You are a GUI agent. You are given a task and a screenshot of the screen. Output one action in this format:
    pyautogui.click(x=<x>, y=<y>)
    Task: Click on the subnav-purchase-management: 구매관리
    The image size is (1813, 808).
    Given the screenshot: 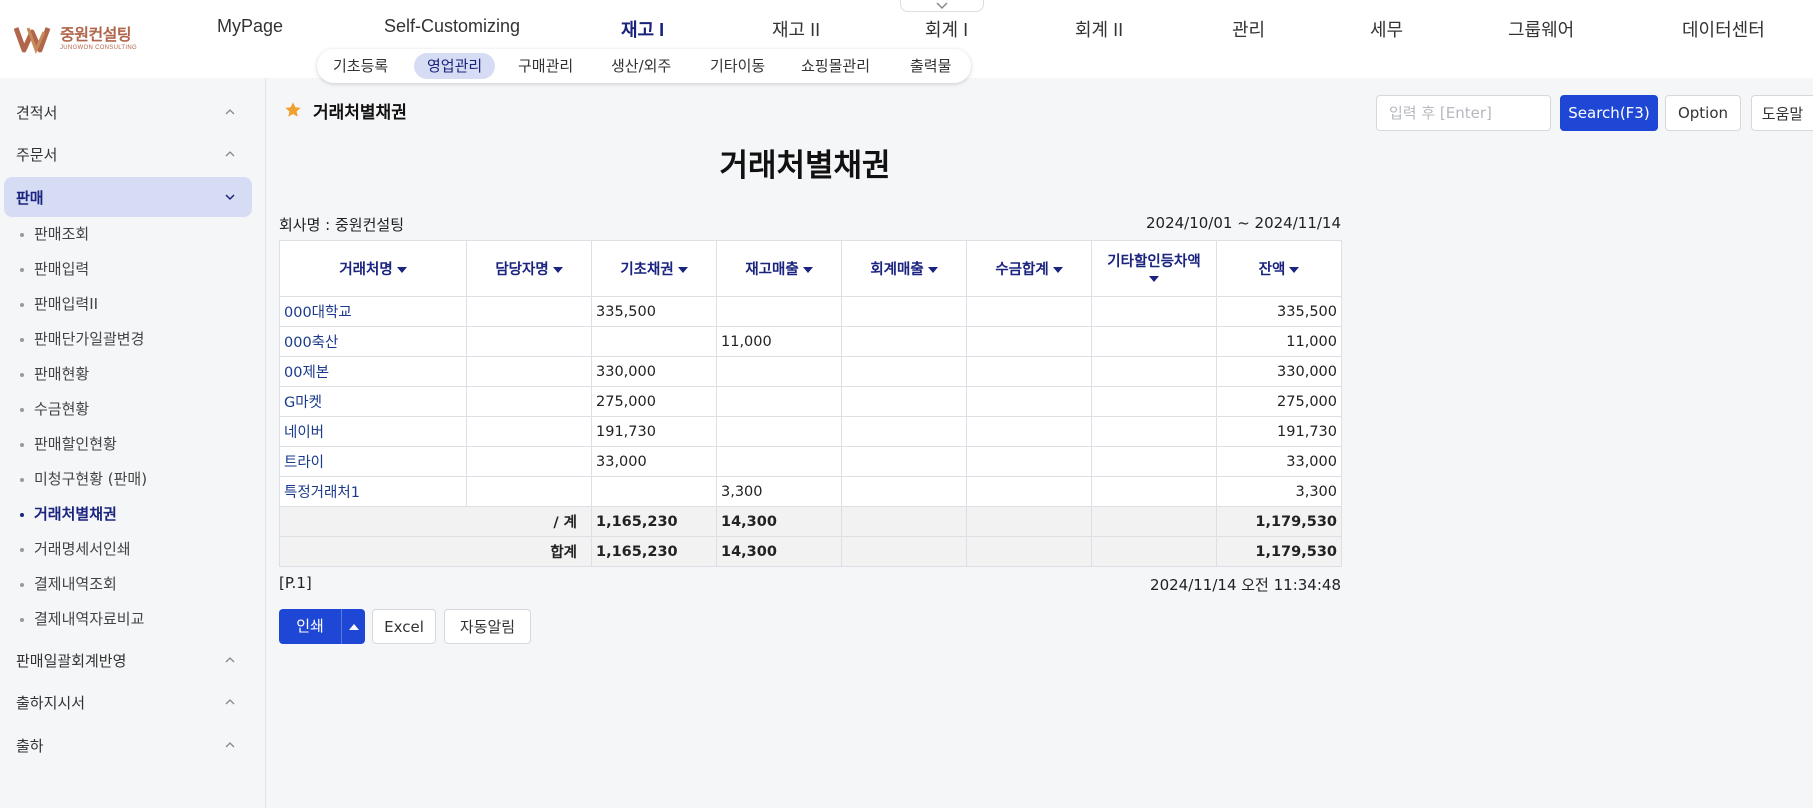 What is the action you would take?
    pyautogui.click(x=545, y=66)
    